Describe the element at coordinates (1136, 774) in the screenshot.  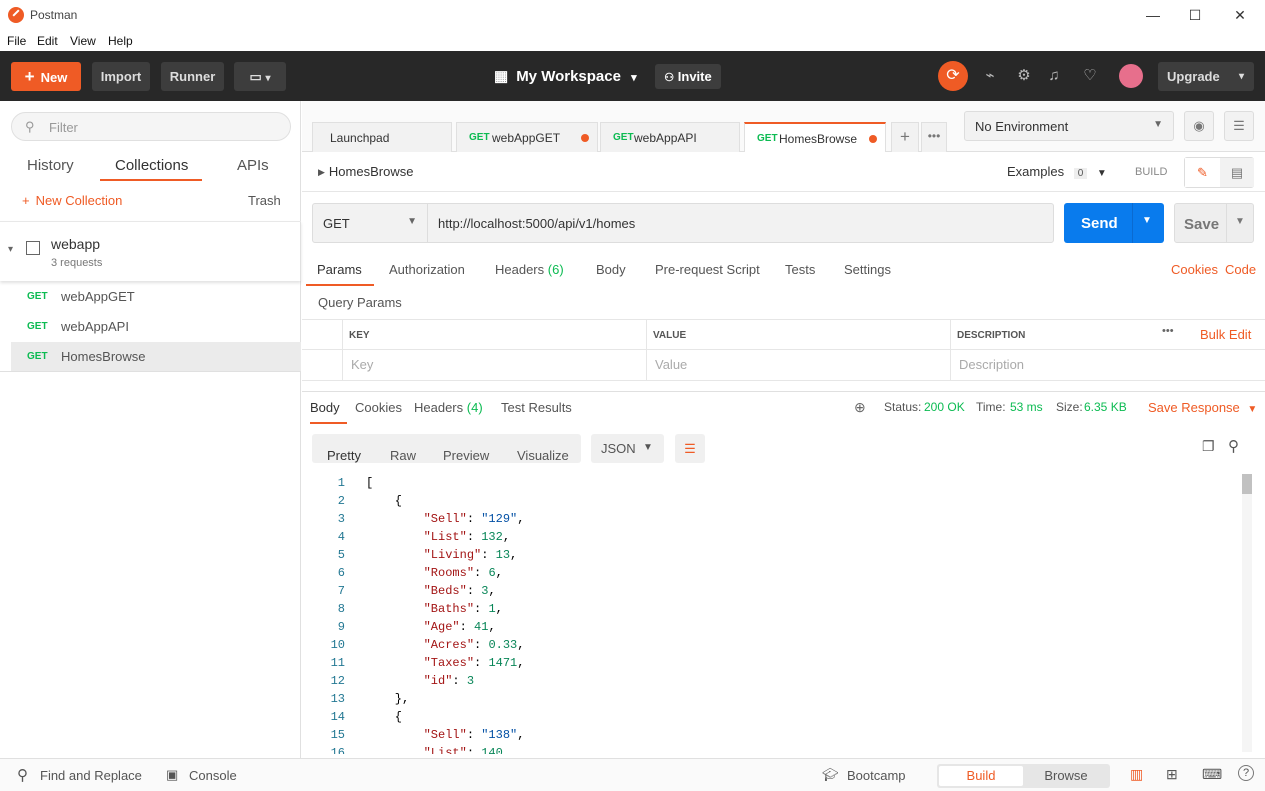
I see `two-pane-icon: ▥` at that location.